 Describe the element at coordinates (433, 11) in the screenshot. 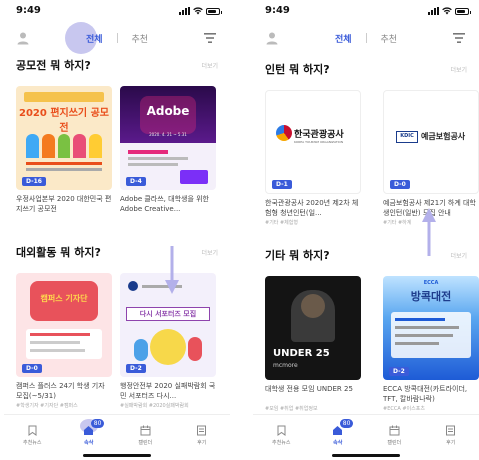

I see `signal-icon` at that location.